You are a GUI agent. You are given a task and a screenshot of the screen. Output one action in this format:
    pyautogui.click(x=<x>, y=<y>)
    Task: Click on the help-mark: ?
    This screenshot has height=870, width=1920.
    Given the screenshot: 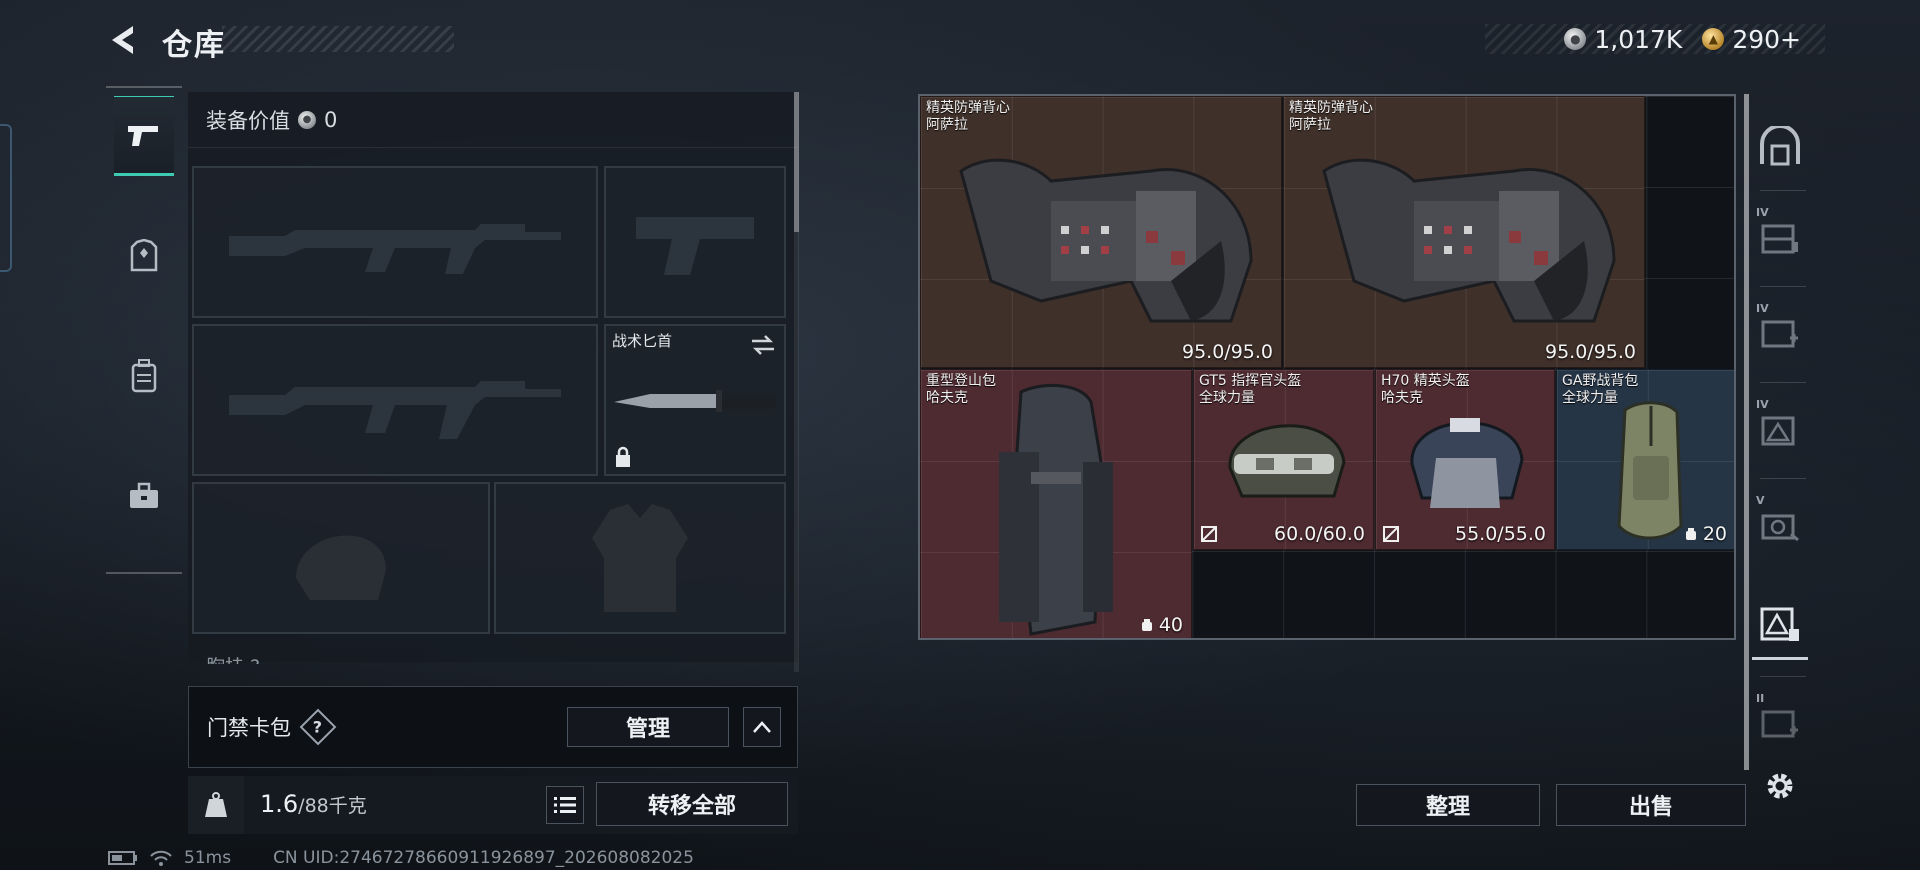 What is the action you would take?
    pyautogui.click(x=318, y=727)
    